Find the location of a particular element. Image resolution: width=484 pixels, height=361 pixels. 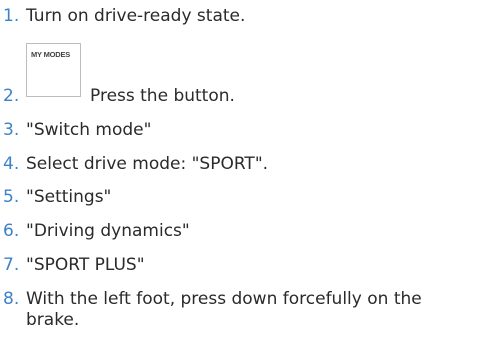

step-number: 8. is located at coordinates (11, 299).